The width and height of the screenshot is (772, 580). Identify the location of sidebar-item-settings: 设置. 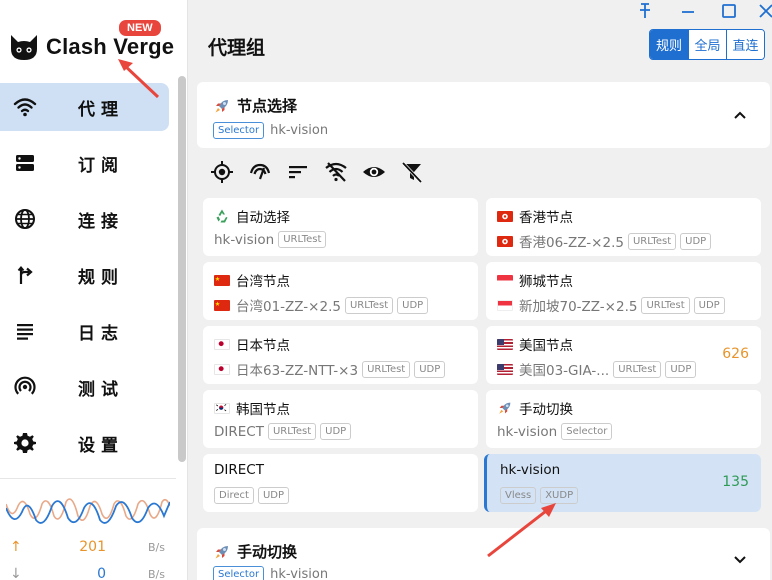
(84, 443).